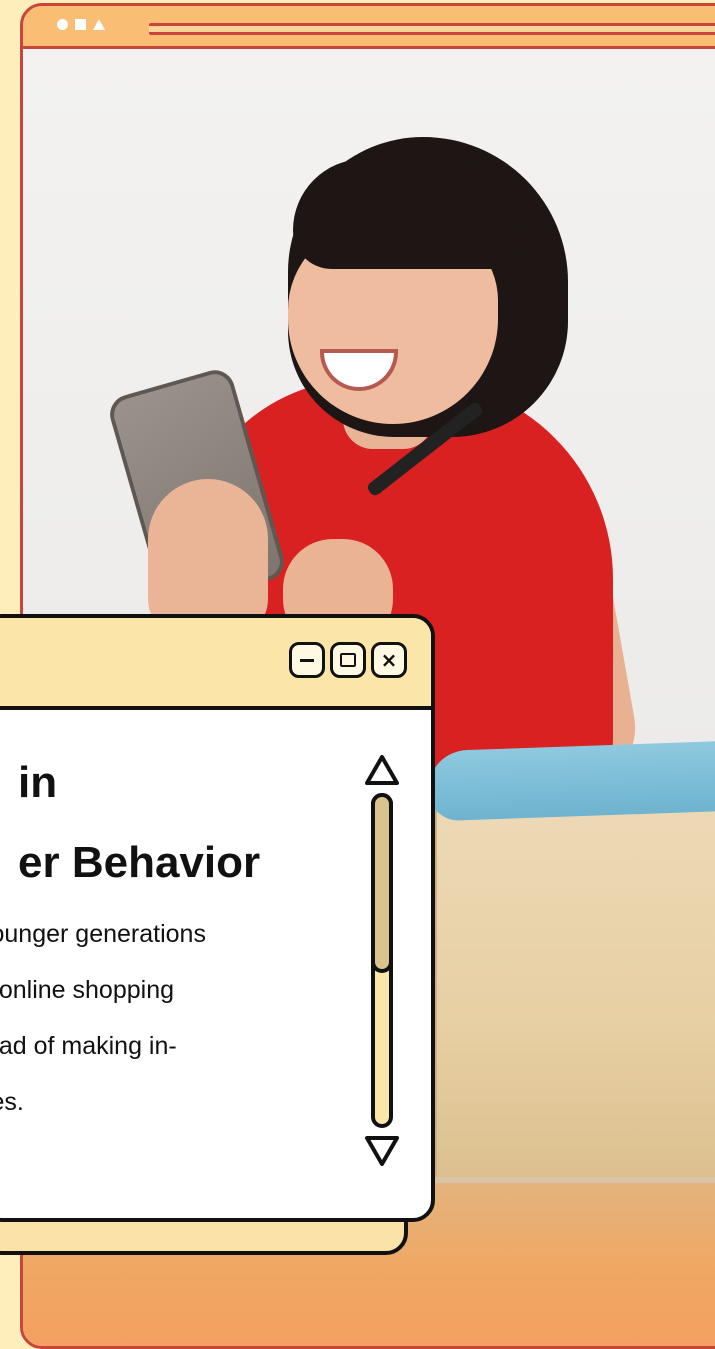 The image size is (715, 1349). What do you see at coordinates (215, 664) in the screenshot?
I see `window-titlebar: ×` at bounding box center [215, 664].